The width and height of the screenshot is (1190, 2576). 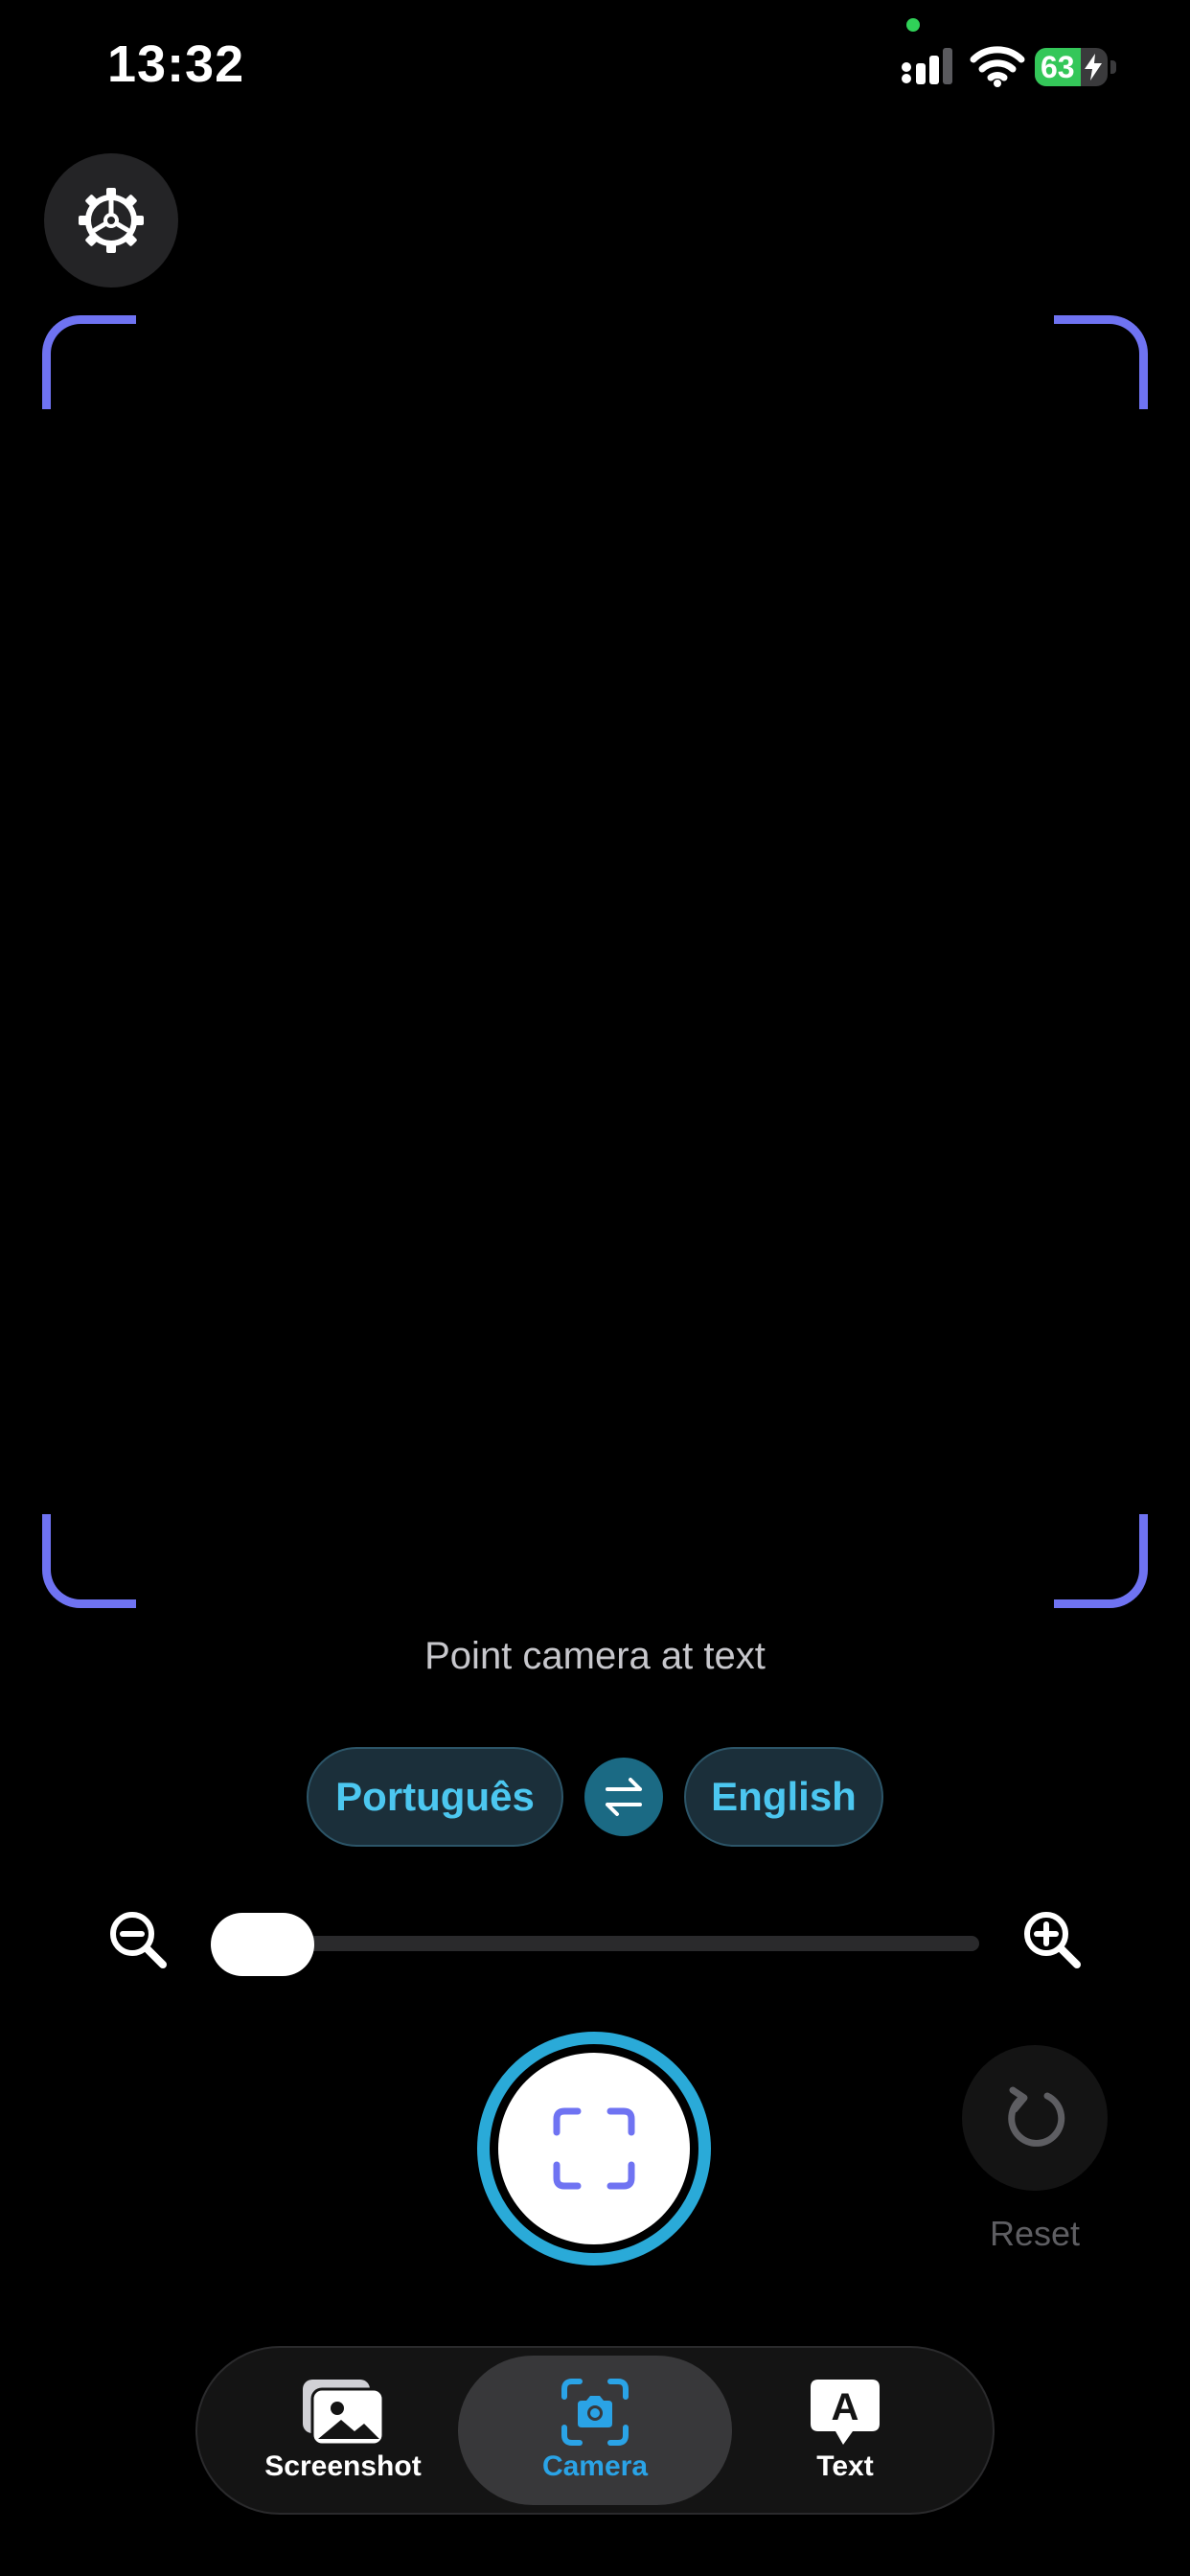 I want to click on camera-scan-icon, so click(x=595, y=2412).